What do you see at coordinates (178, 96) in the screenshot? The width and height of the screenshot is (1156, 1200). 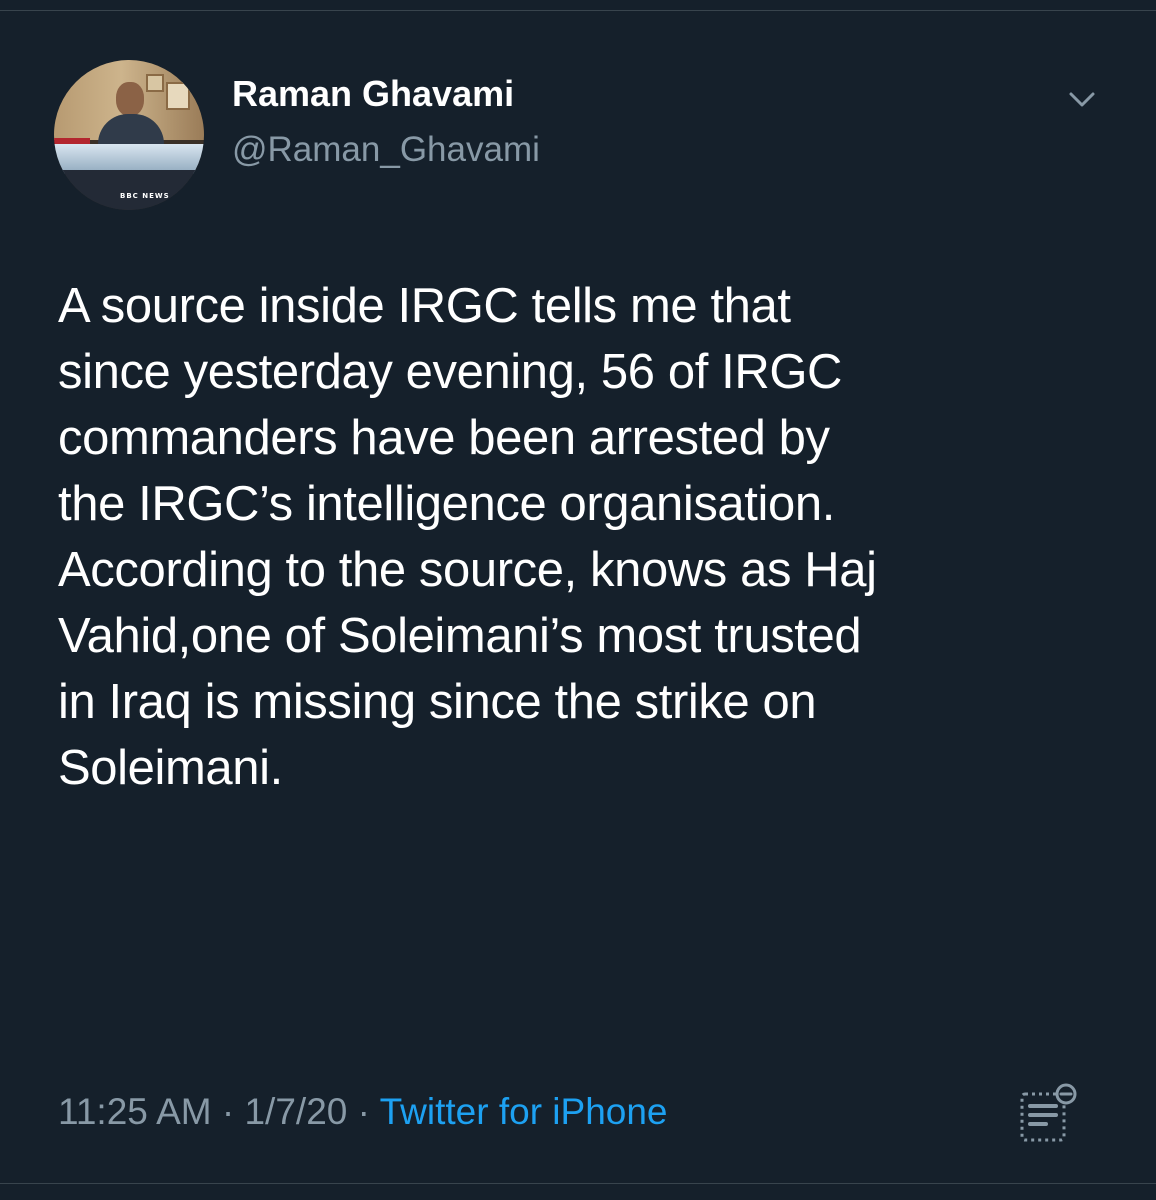 I see `avatar-shelf` at bounding box center [178, 96].